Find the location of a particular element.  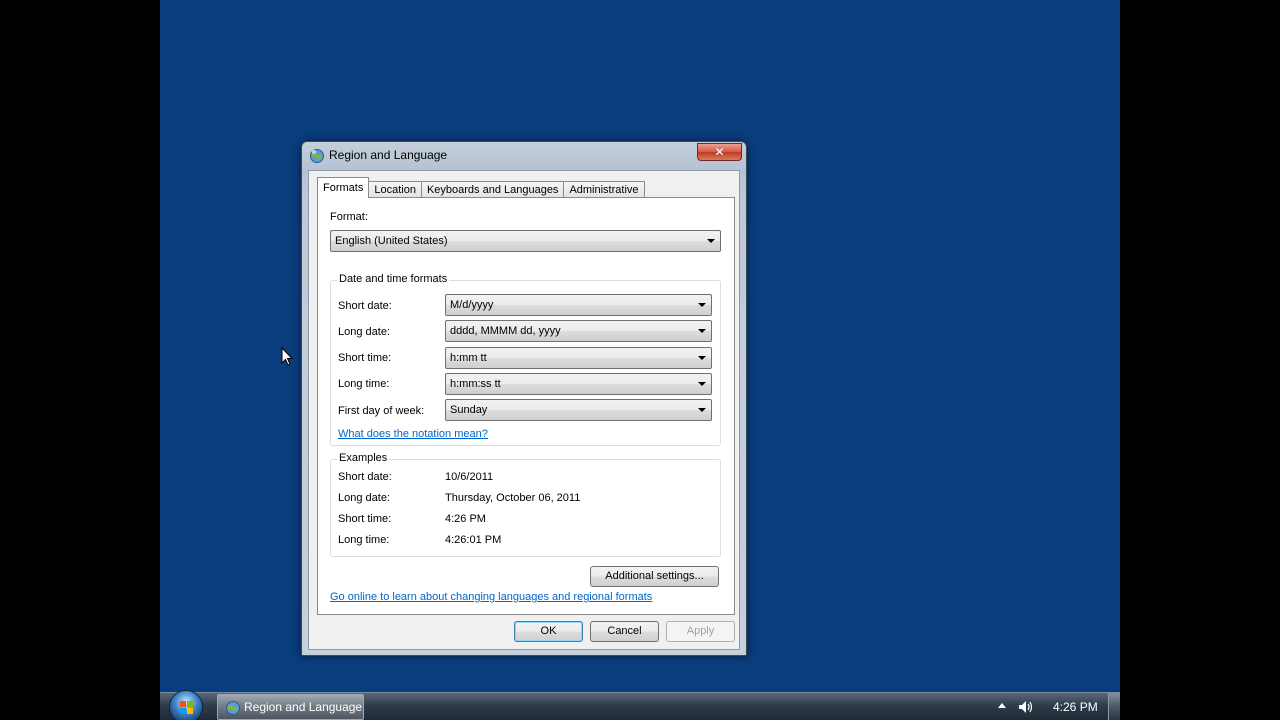

short-time-dropdown: h:mm tt is located at coordinates (578, 358).